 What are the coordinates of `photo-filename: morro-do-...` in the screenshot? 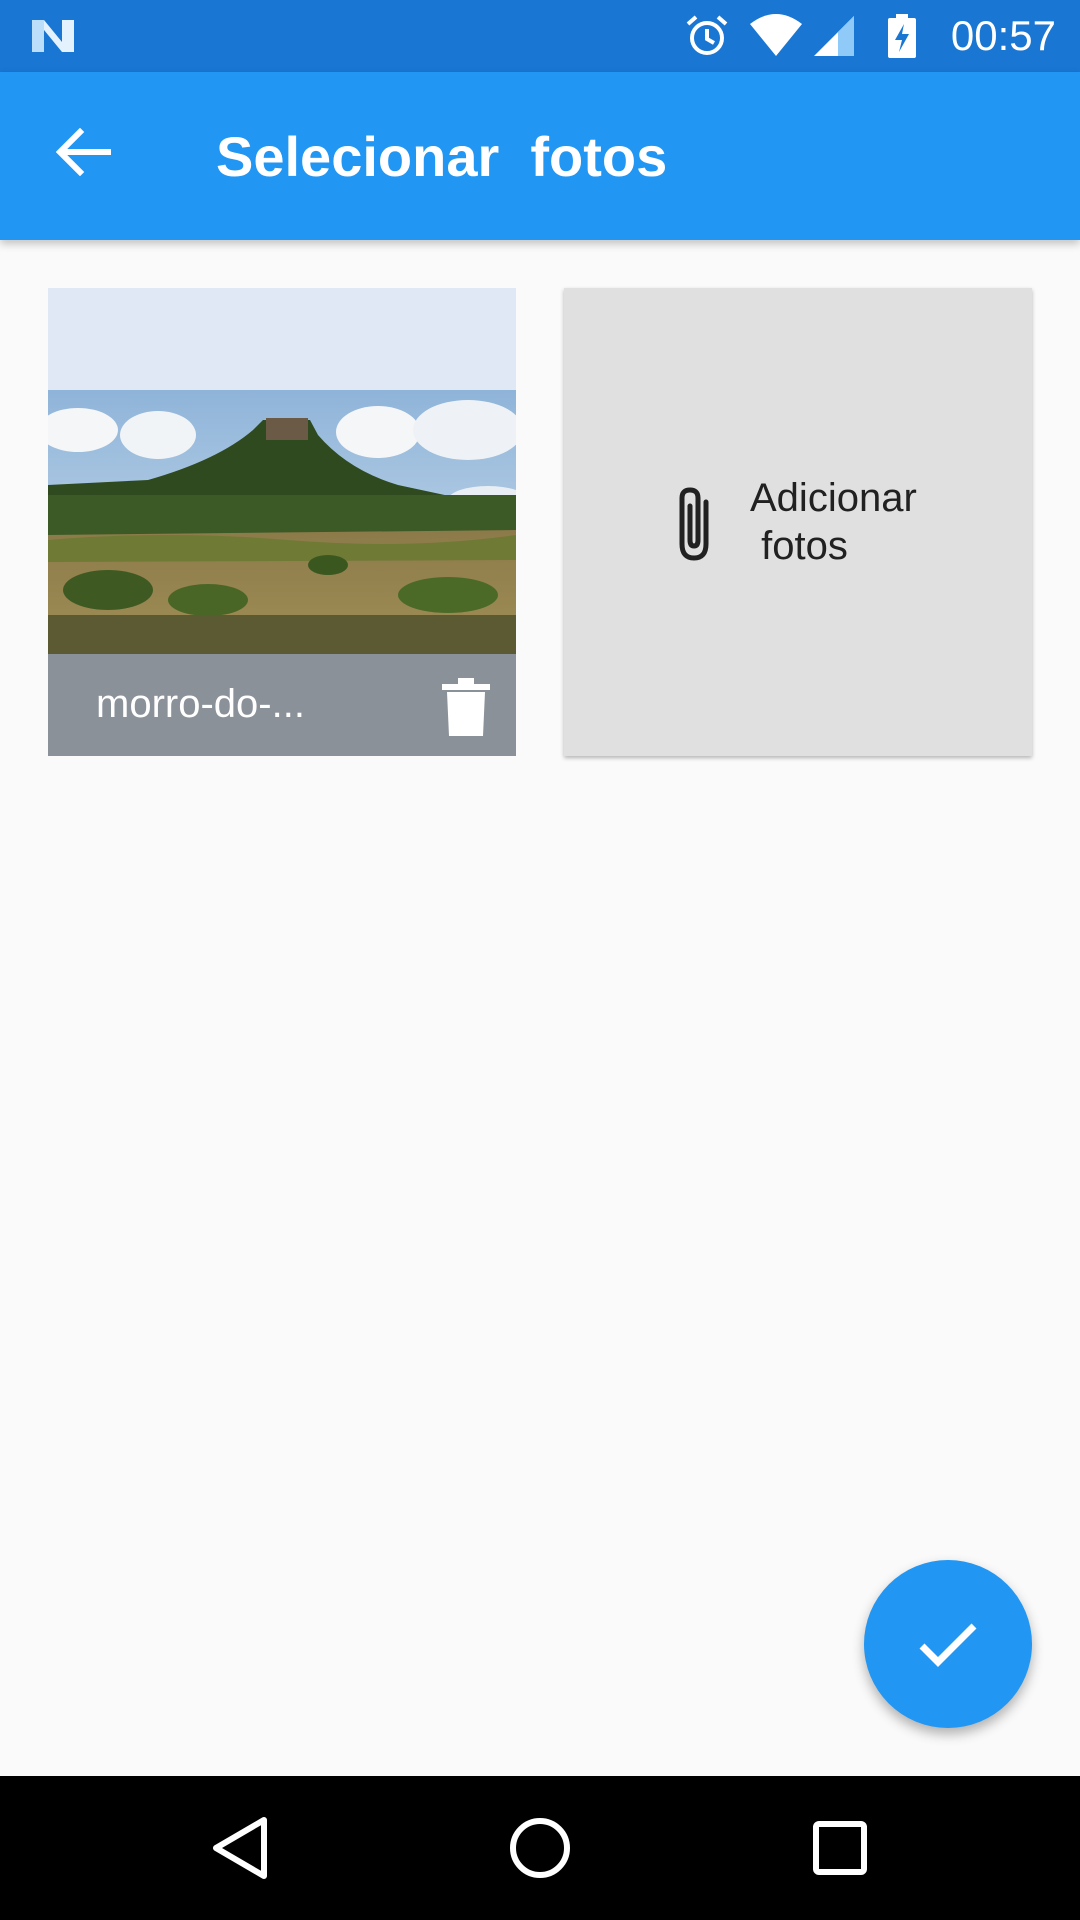 It's located at (200, 704).